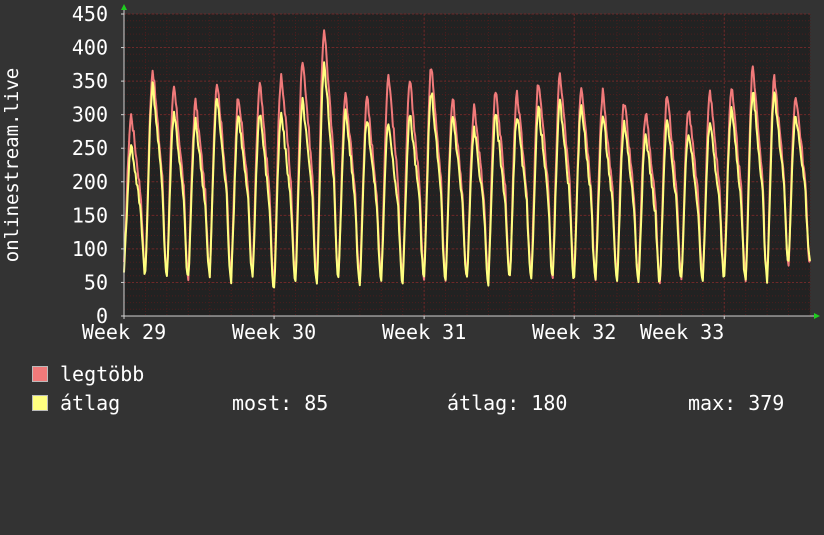 Image resolution: width=824 pixels, height=535 pixels. What do you see at coordinates (90, 249) in the screenshot?
I see `y-tick-label: 100` at bounding box center [90, 249].